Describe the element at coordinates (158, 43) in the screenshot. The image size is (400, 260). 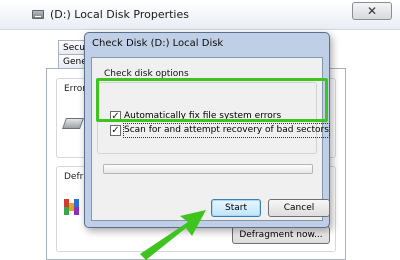
I see `dialog-title: Check Disk (D:) Local Disk` at that location.